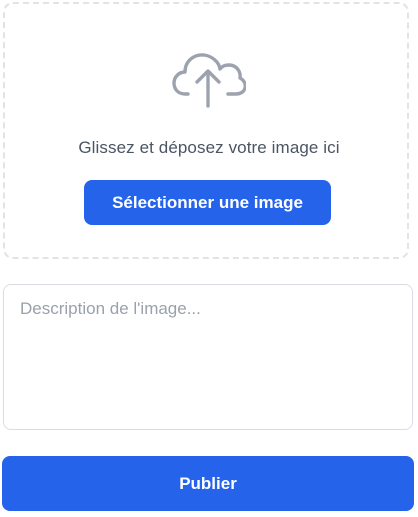  Describe the element at coordinates (209, 147) in the screenshot. I see `drop-instructions: Glissez et déposez votre image ici` at that location.